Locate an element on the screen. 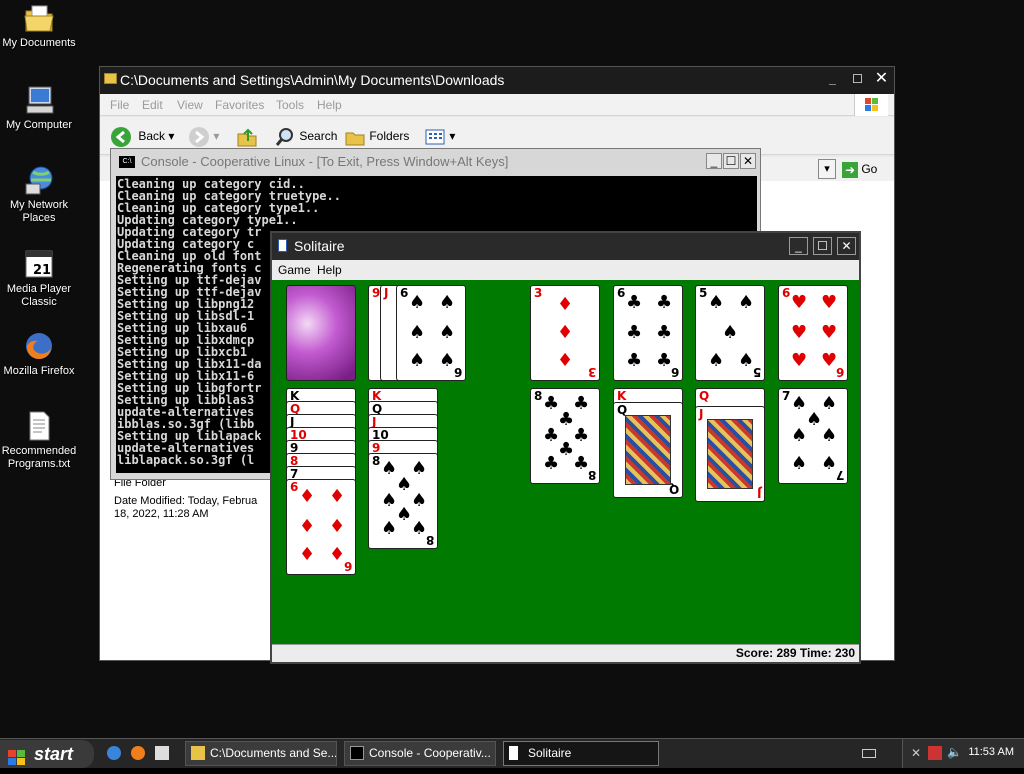  computer-icon is located at coordinates (39, 100).